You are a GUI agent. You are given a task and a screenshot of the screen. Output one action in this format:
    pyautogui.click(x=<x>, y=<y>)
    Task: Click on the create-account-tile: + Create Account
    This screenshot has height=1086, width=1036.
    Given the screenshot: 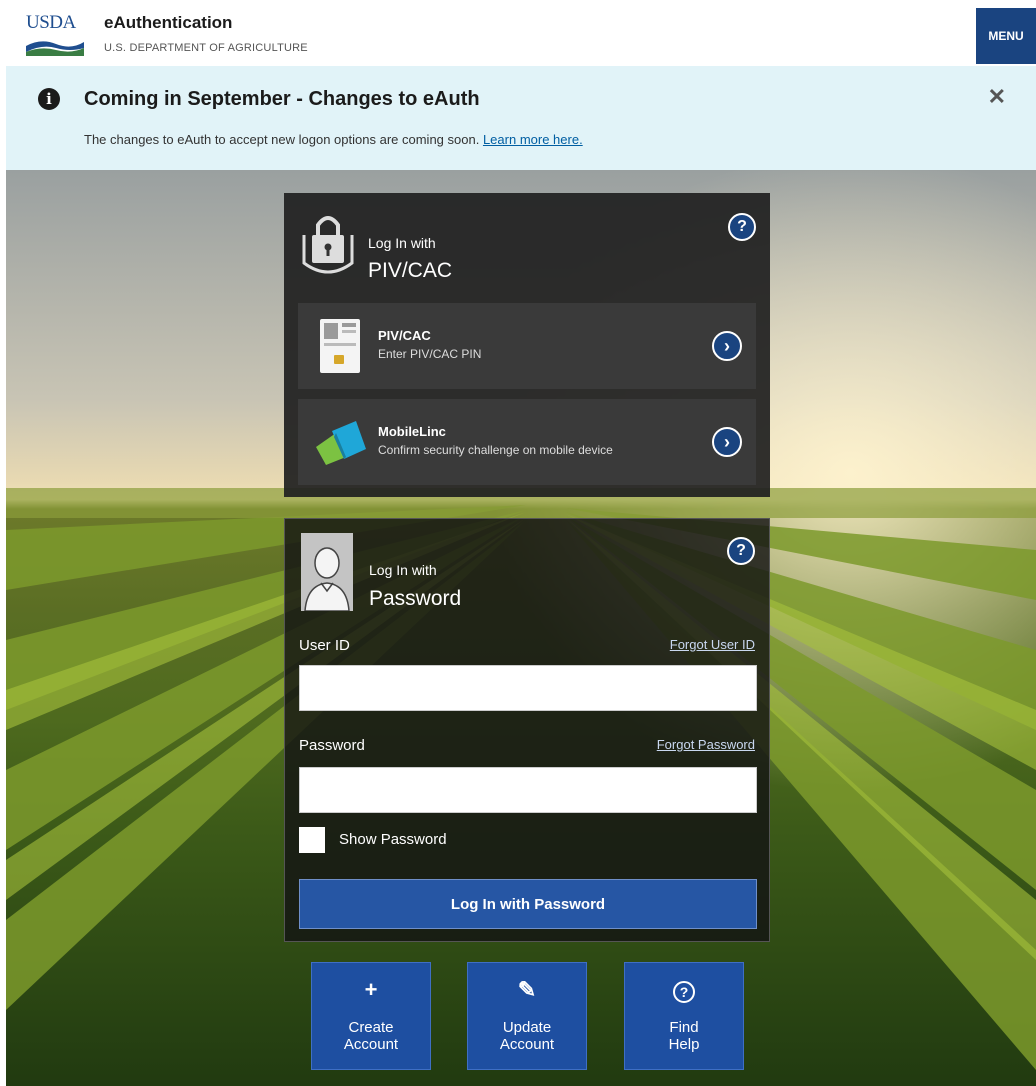 What is the action you would take?
    pyautogui.click(x=371, y=1016)
    